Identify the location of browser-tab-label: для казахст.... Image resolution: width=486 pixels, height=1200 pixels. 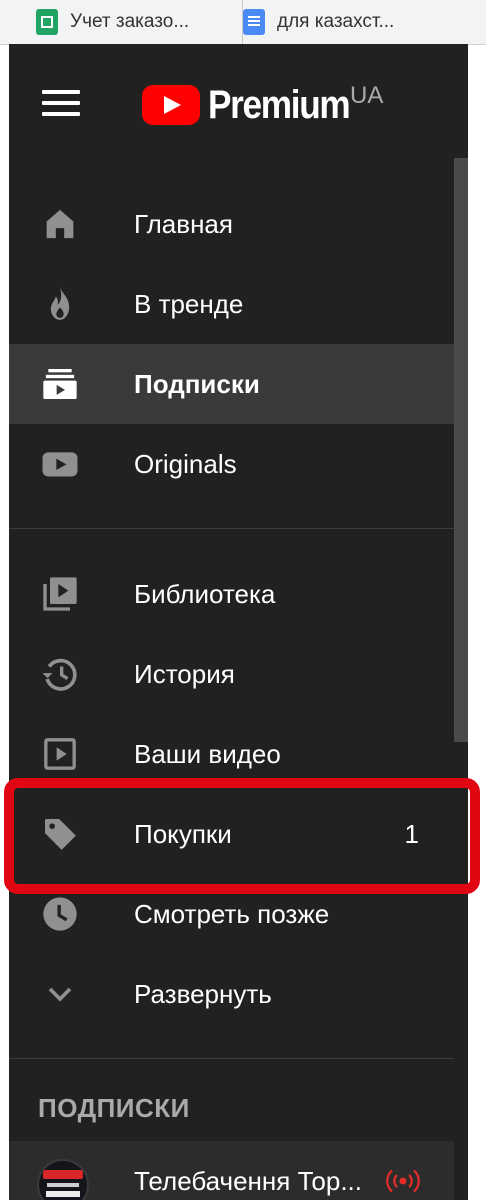
(336, 21).